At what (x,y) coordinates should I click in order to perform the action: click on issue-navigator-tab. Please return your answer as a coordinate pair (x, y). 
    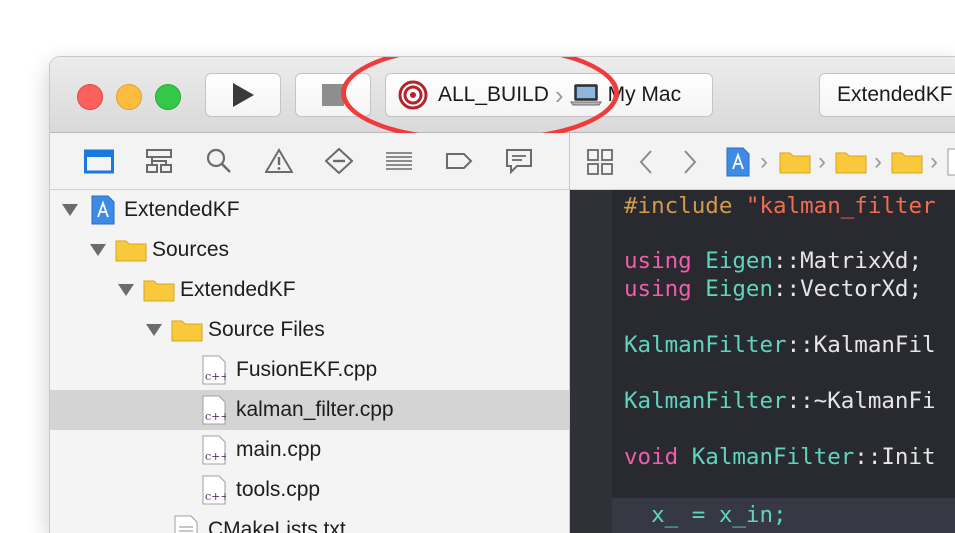
    Looking at the image, I should click on (279, 161).